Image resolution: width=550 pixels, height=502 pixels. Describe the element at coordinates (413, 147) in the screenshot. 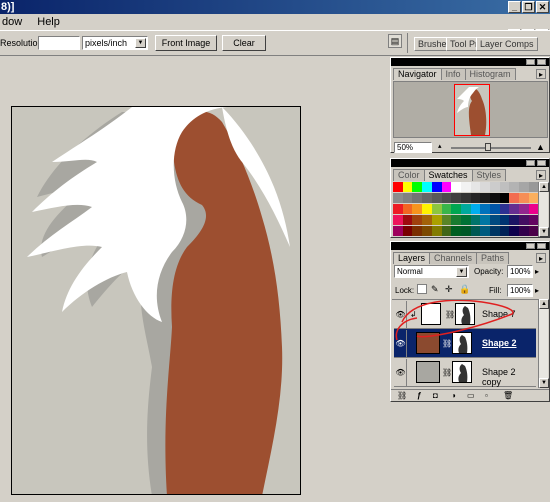

I see `zoom-input: 50%` at that location.